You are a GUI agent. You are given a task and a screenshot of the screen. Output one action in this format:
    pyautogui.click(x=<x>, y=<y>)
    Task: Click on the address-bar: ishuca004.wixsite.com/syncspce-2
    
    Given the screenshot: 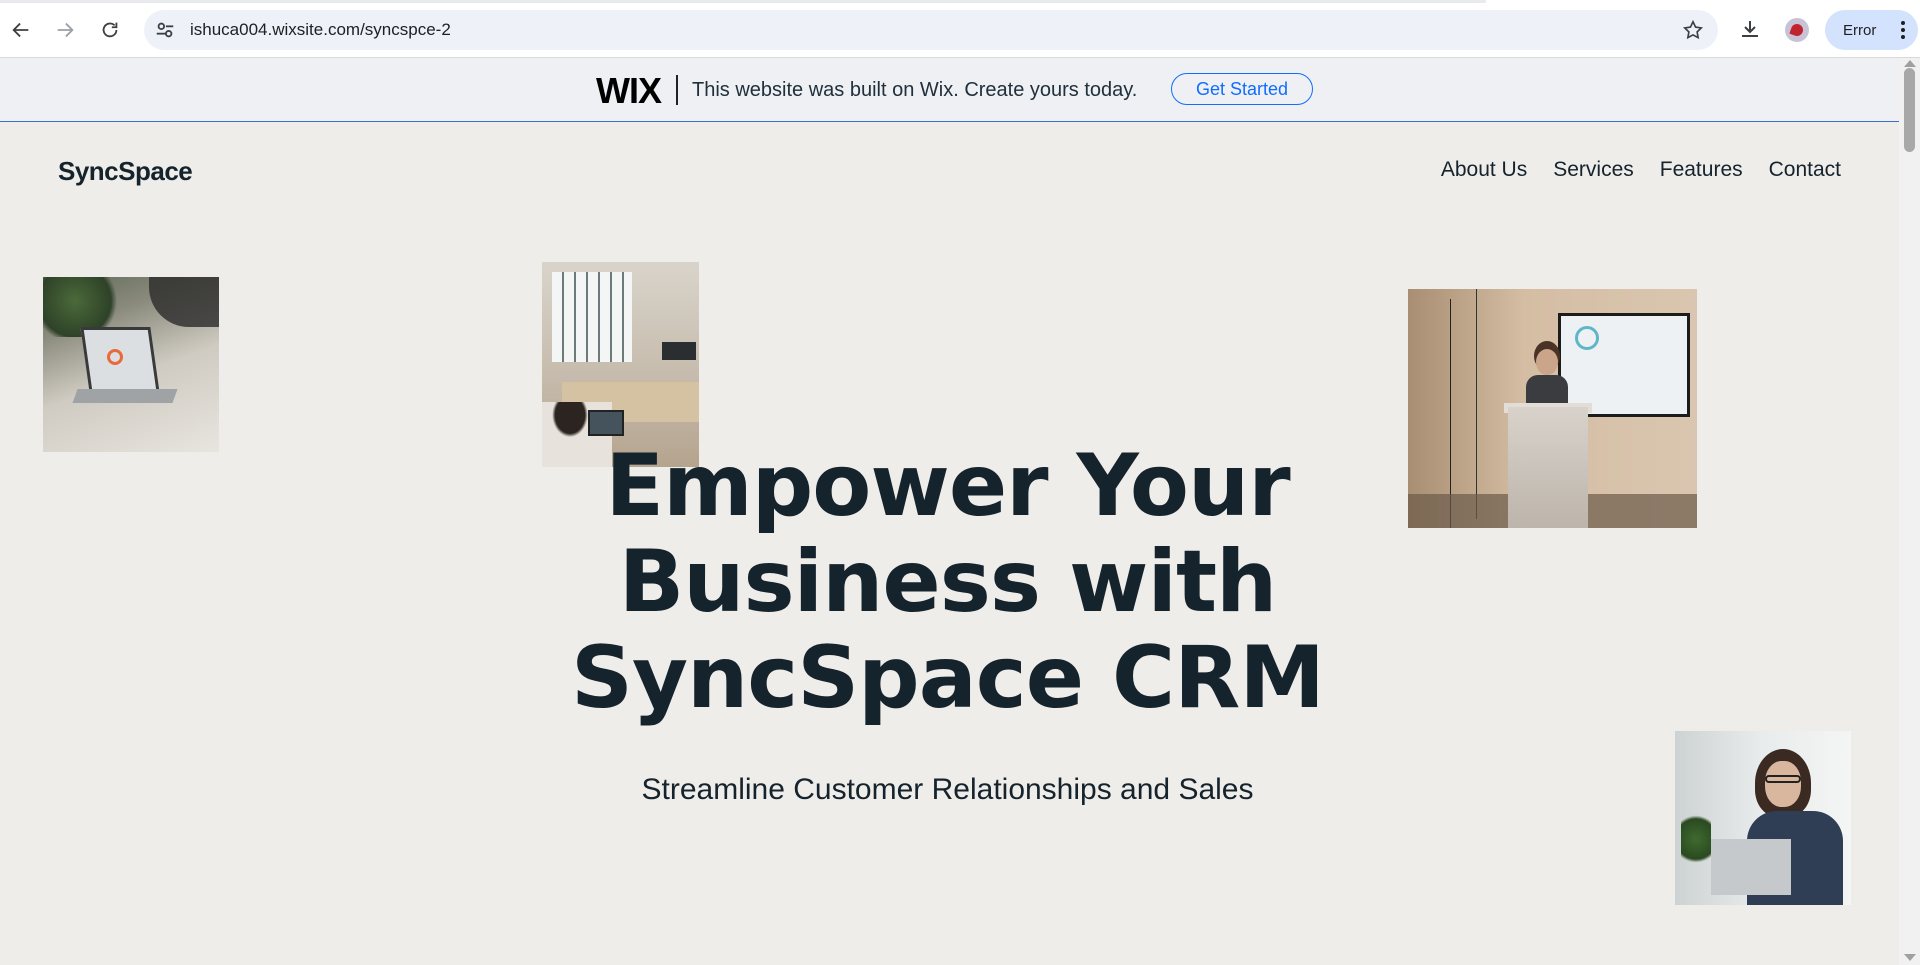 What is the action you would take?
    pyautogui.click(x=931, y=30)
    